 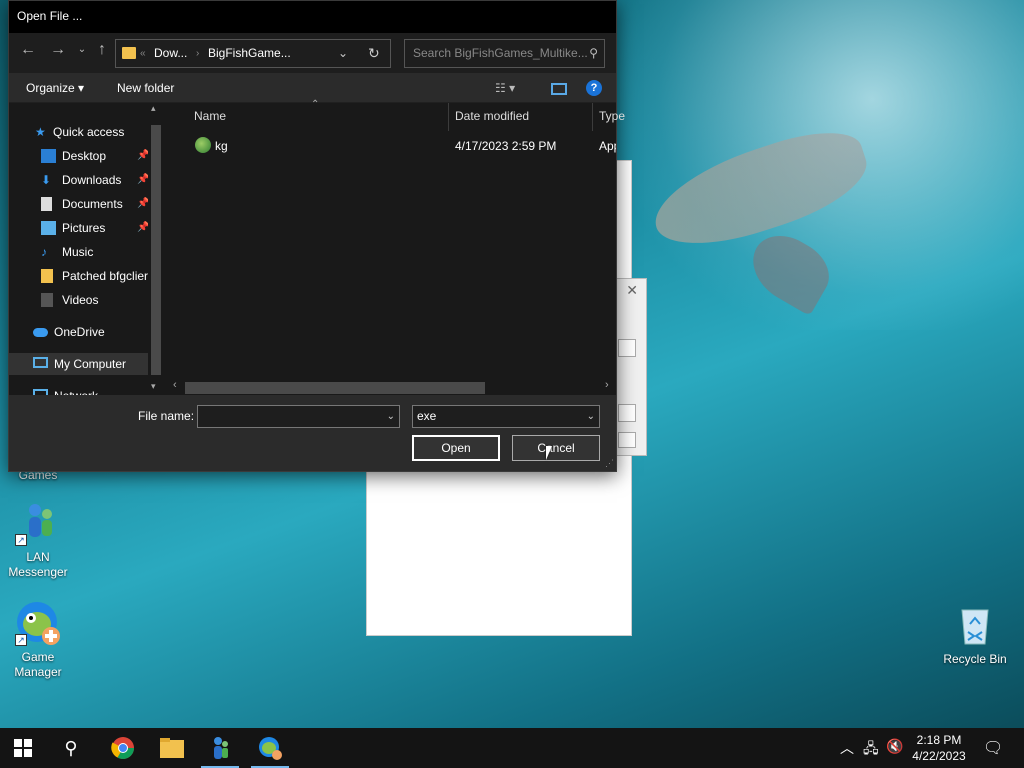 What do you see at coordinates (44, 252) in the screenshot?
I see `music-icon: ♪` at bounding box center [44, 252].